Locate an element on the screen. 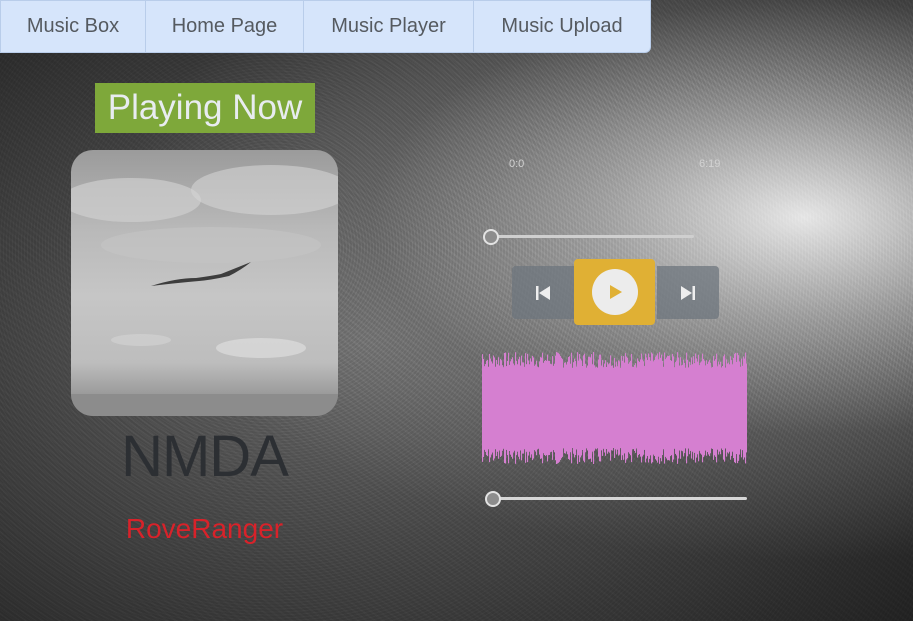 This screenshot has width=913, height=621. album-art-image is located at coordinates (204, 290).